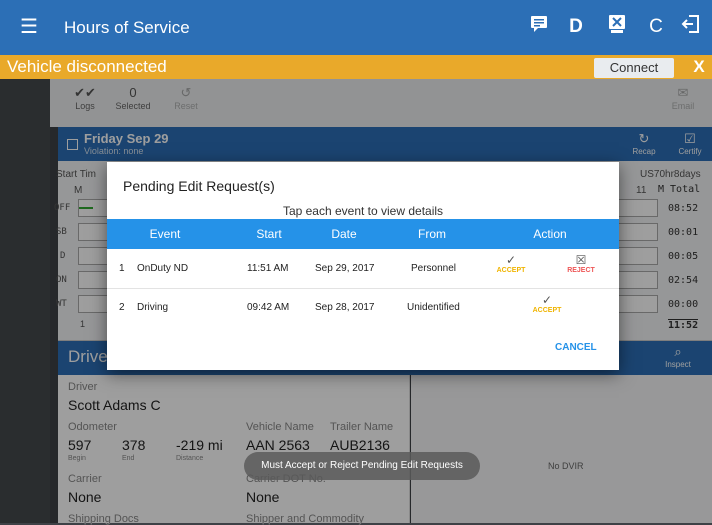  Describe the element at coordinates (550, 234) in the screenshot. I see `column-header: Action` at that location.